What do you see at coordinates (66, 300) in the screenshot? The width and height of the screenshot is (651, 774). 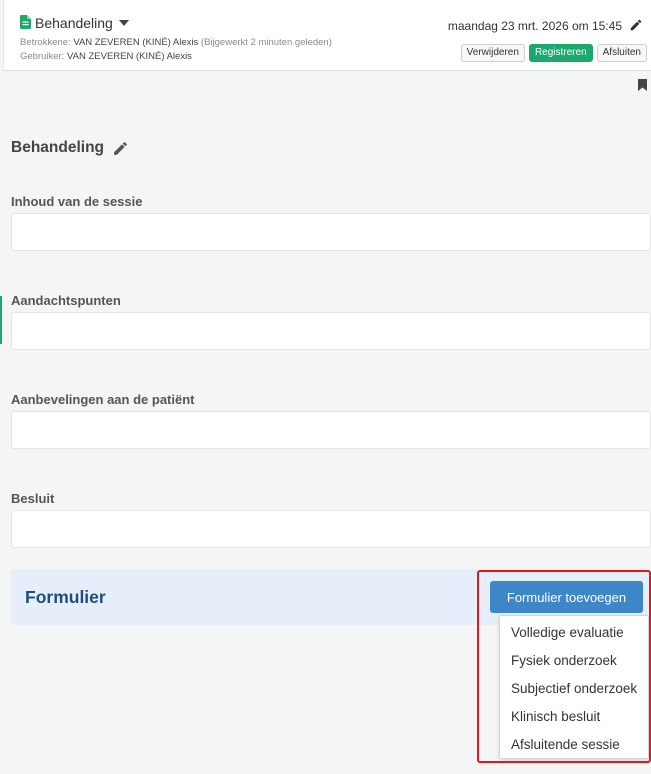 I see `field-label-aandachtspunten: Aandachtspunten` at bounding box center [66, 300].